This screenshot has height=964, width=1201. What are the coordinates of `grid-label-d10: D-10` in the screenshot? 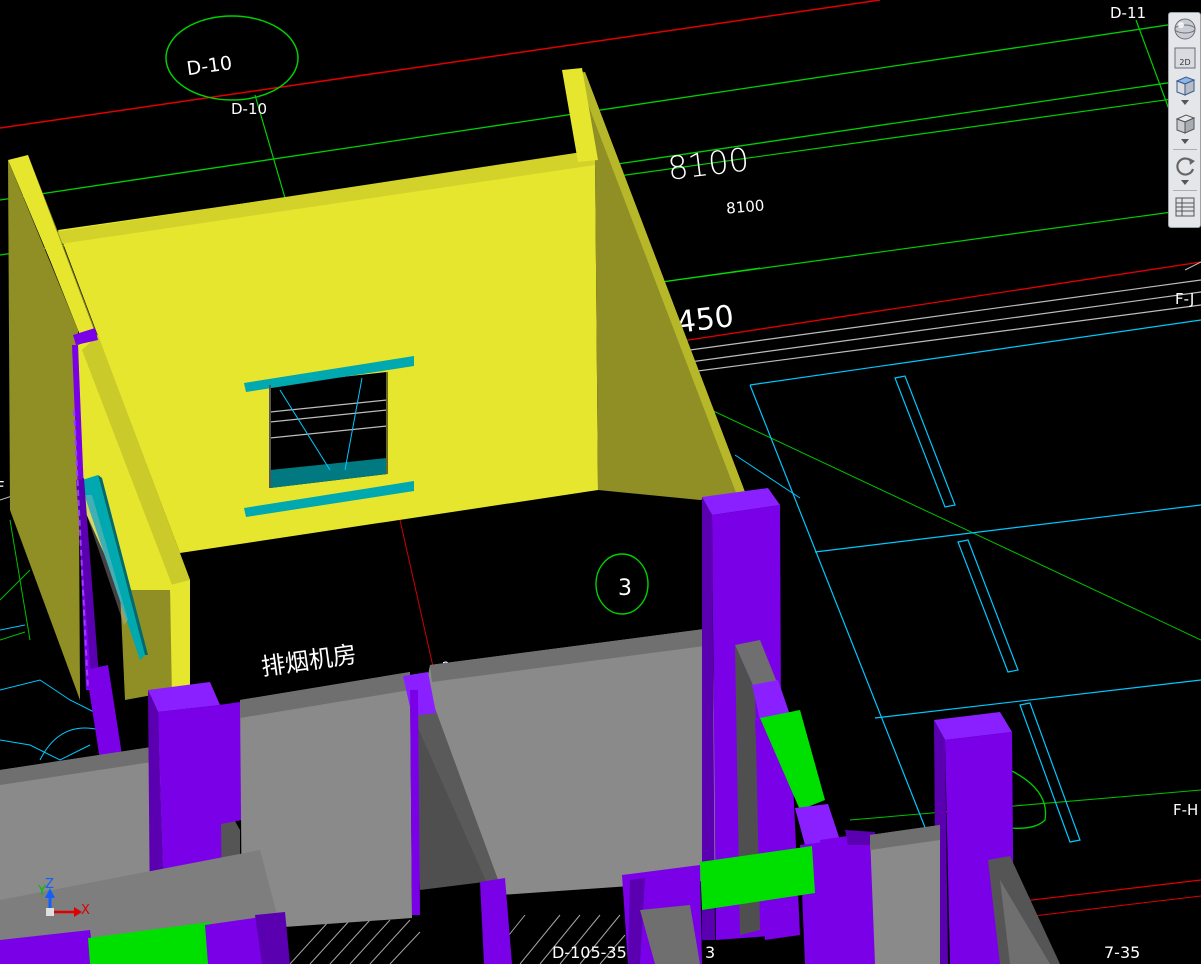 It's located at (249, 109).